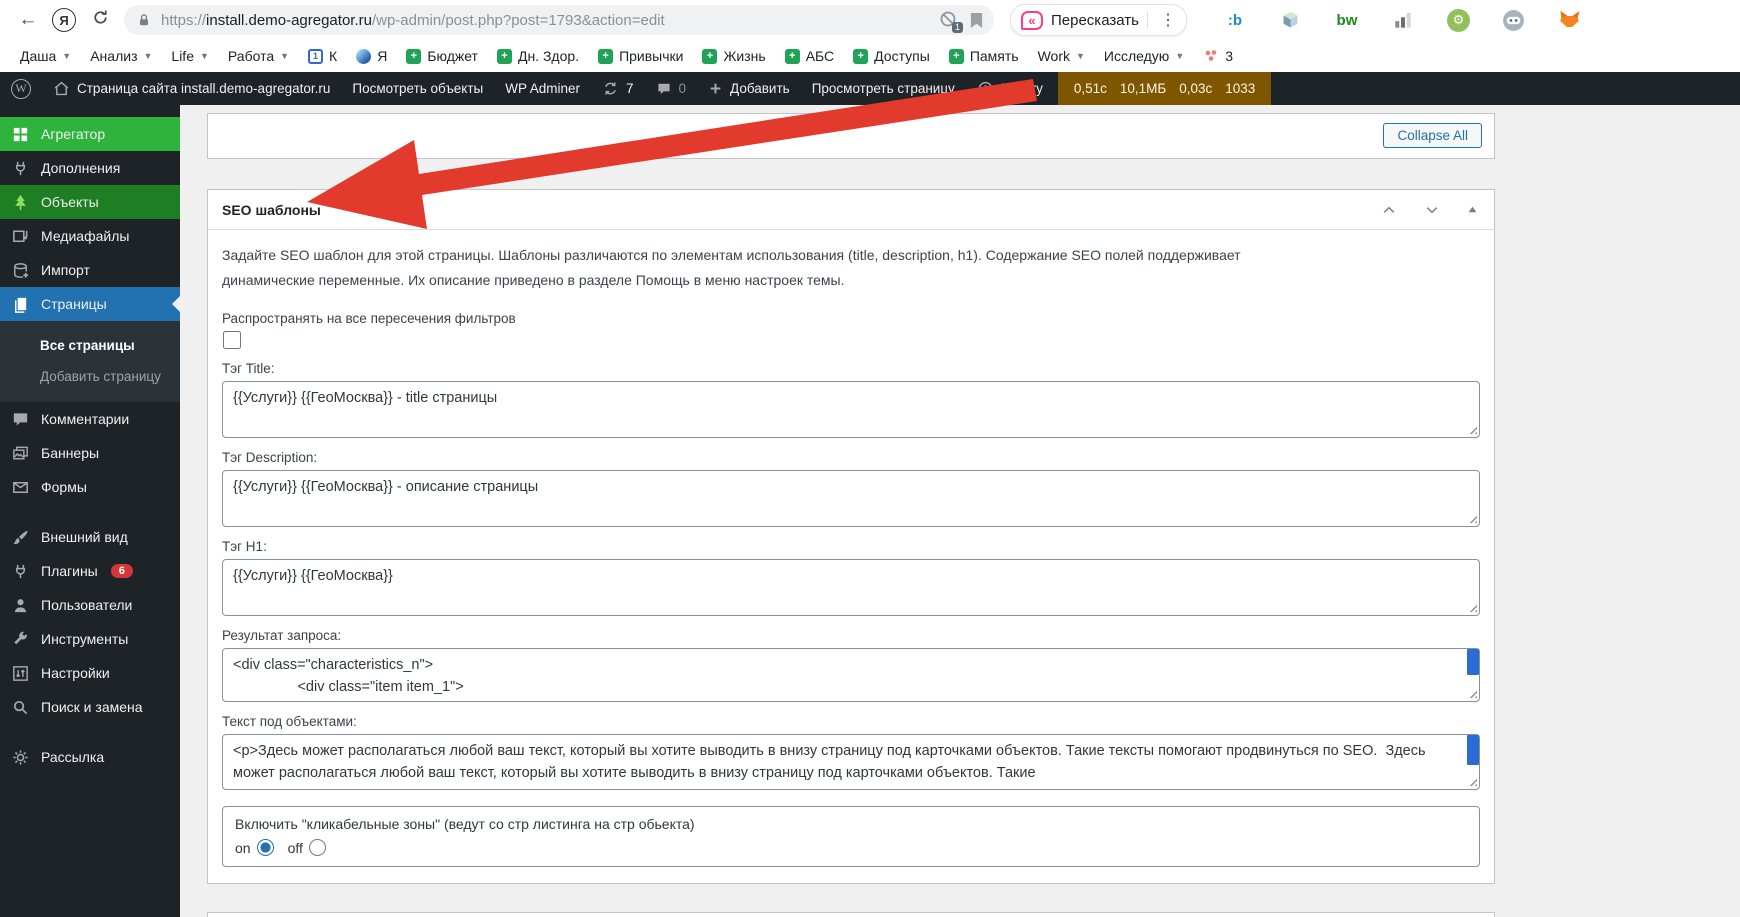  I want to click on bookmark-folder-issleduyu: Исследую ▼, so click(1144, 56).